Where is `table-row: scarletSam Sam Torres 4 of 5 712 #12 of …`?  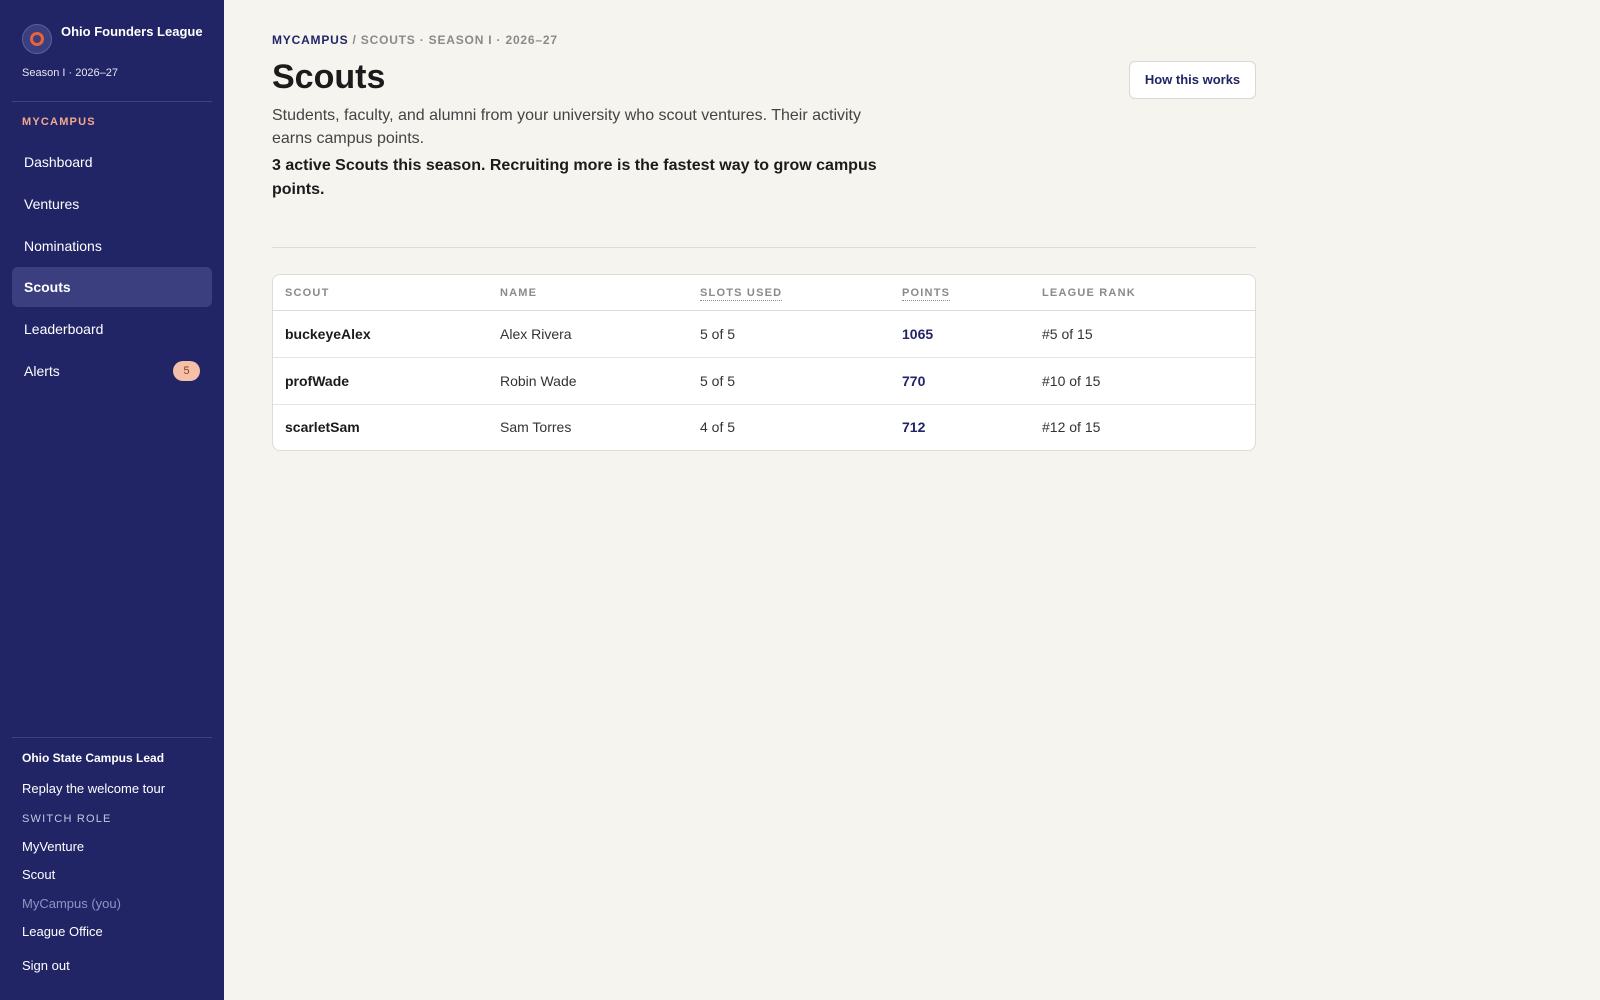
table-row: scarletSam Sam Torres 4 of 5 712 #12 of … is located at coordinates (764, 427).